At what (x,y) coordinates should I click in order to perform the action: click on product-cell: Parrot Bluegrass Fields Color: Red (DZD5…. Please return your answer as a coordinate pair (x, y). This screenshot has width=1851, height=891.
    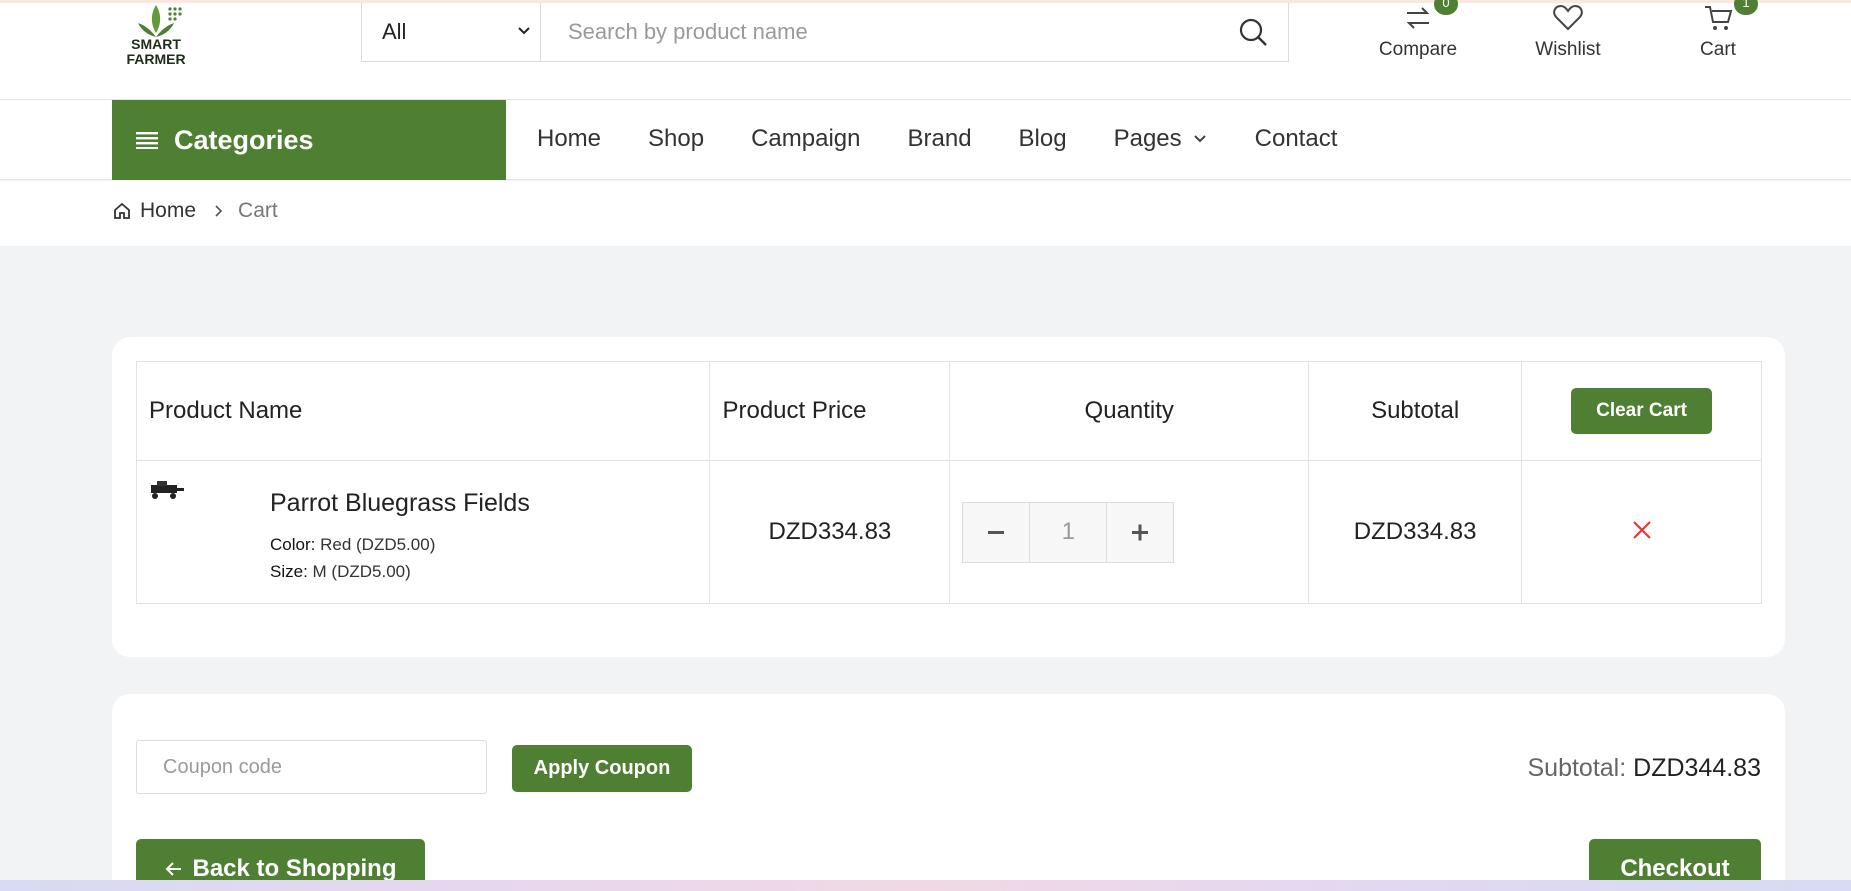
    Looking at the image, I should click on (423, 532).